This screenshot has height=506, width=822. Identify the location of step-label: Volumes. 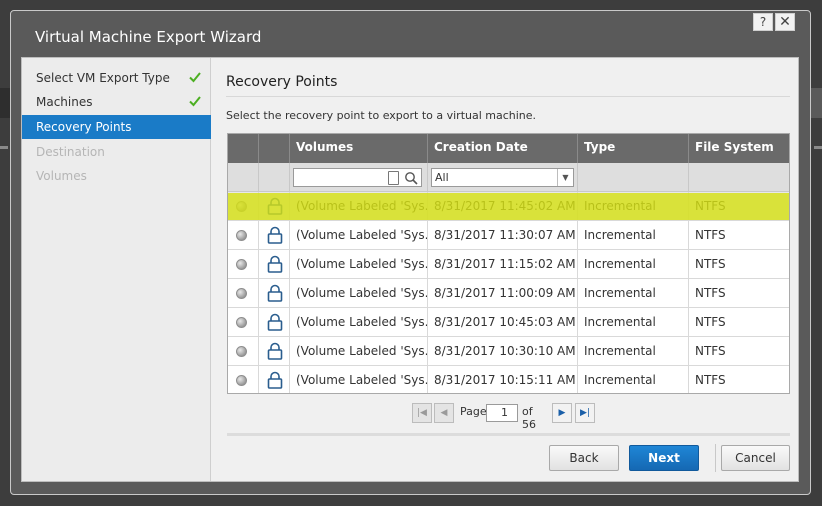
(61, 176).